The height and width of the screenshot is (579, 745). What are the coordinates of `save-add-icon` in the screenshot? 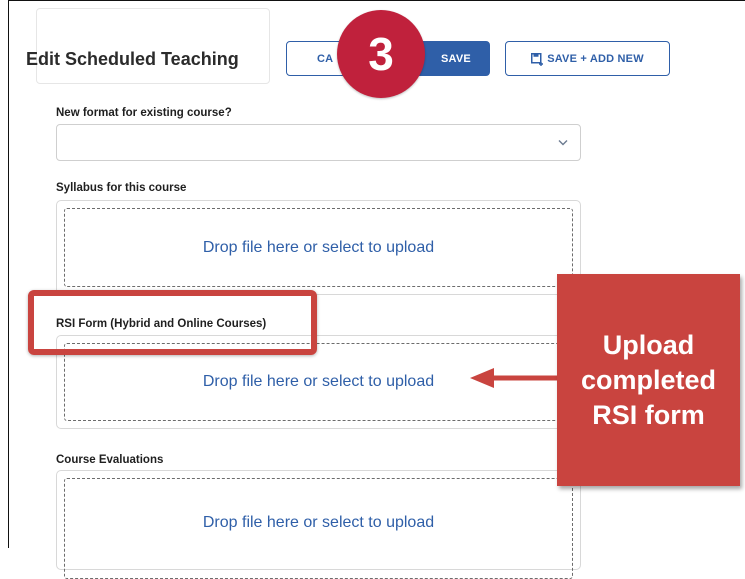 It's located at (537, 59).